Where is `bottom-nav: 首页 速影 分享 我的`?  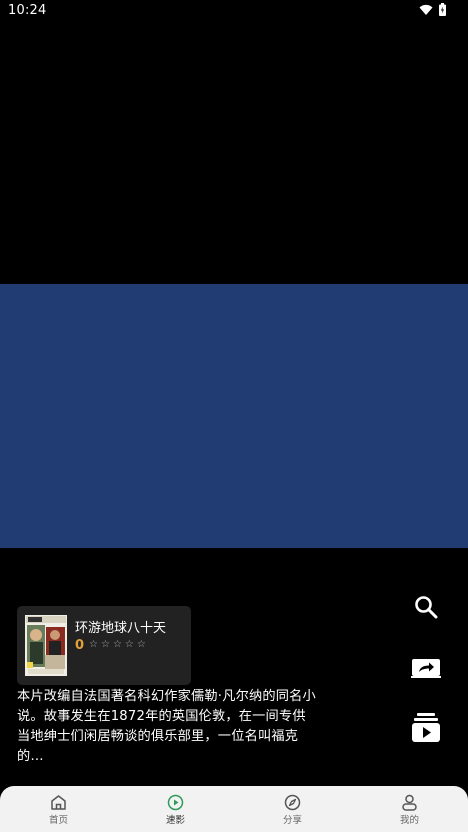 bottom-nav: 首页 速影 分享 我的 is located at coordinates (234, 809).